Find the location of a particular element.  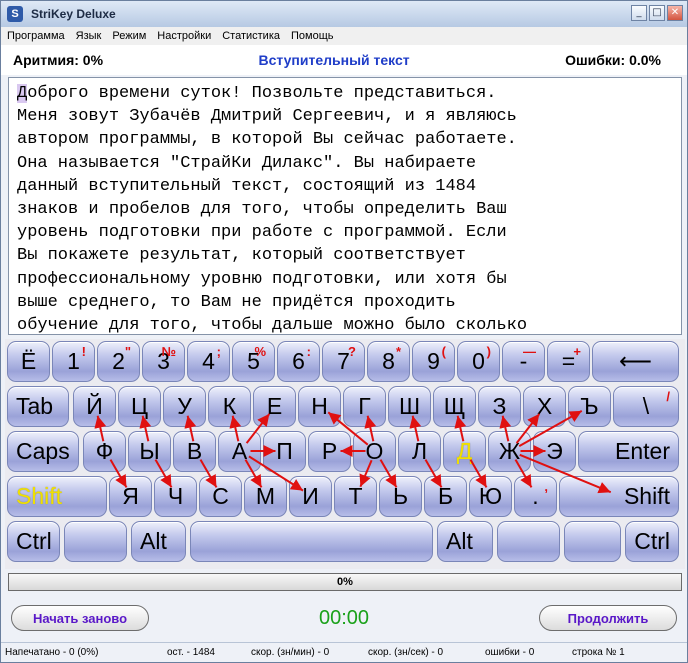

key-char-1051: Л is located at coordinates (419, 451).